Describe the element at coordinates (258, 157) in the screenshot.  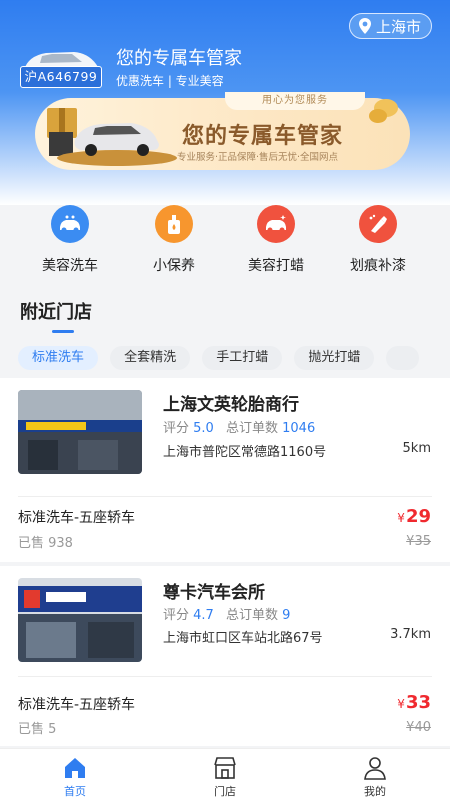
I see `banner-subtitle: 专业服务·正品保障·售后无忧·全国网点` at that location.